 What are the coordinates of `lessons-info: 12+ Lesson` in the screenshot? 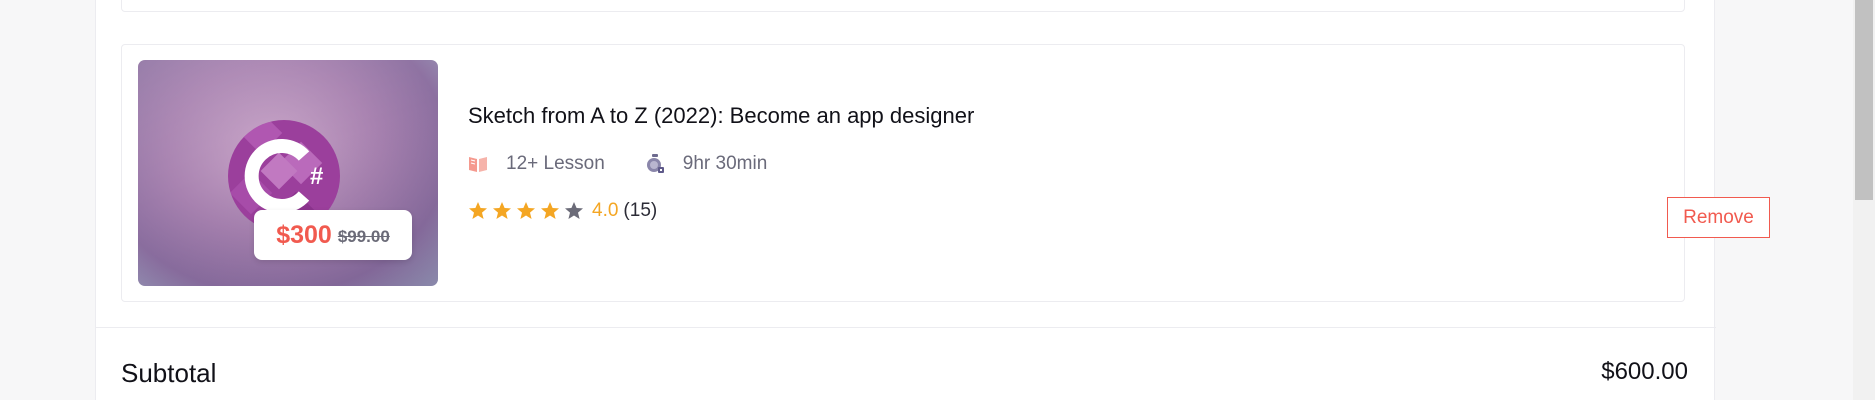 It's located at (536, 164).